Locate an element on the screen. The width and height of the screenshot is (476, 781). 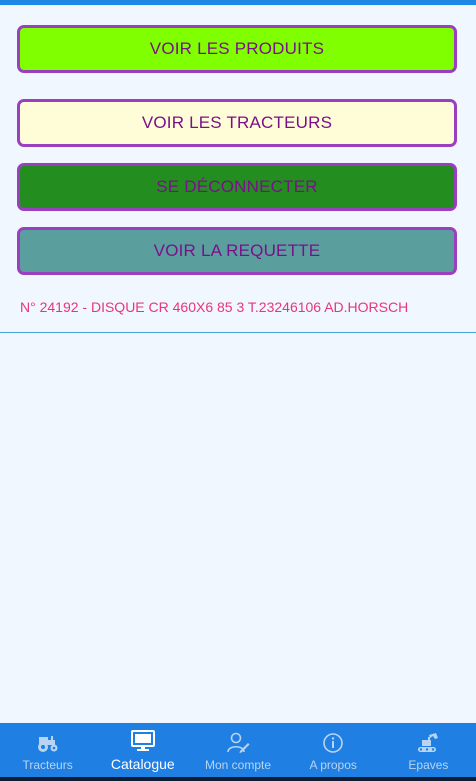
nav-item-a-propos: A propos is located at coordinates (333, 752).